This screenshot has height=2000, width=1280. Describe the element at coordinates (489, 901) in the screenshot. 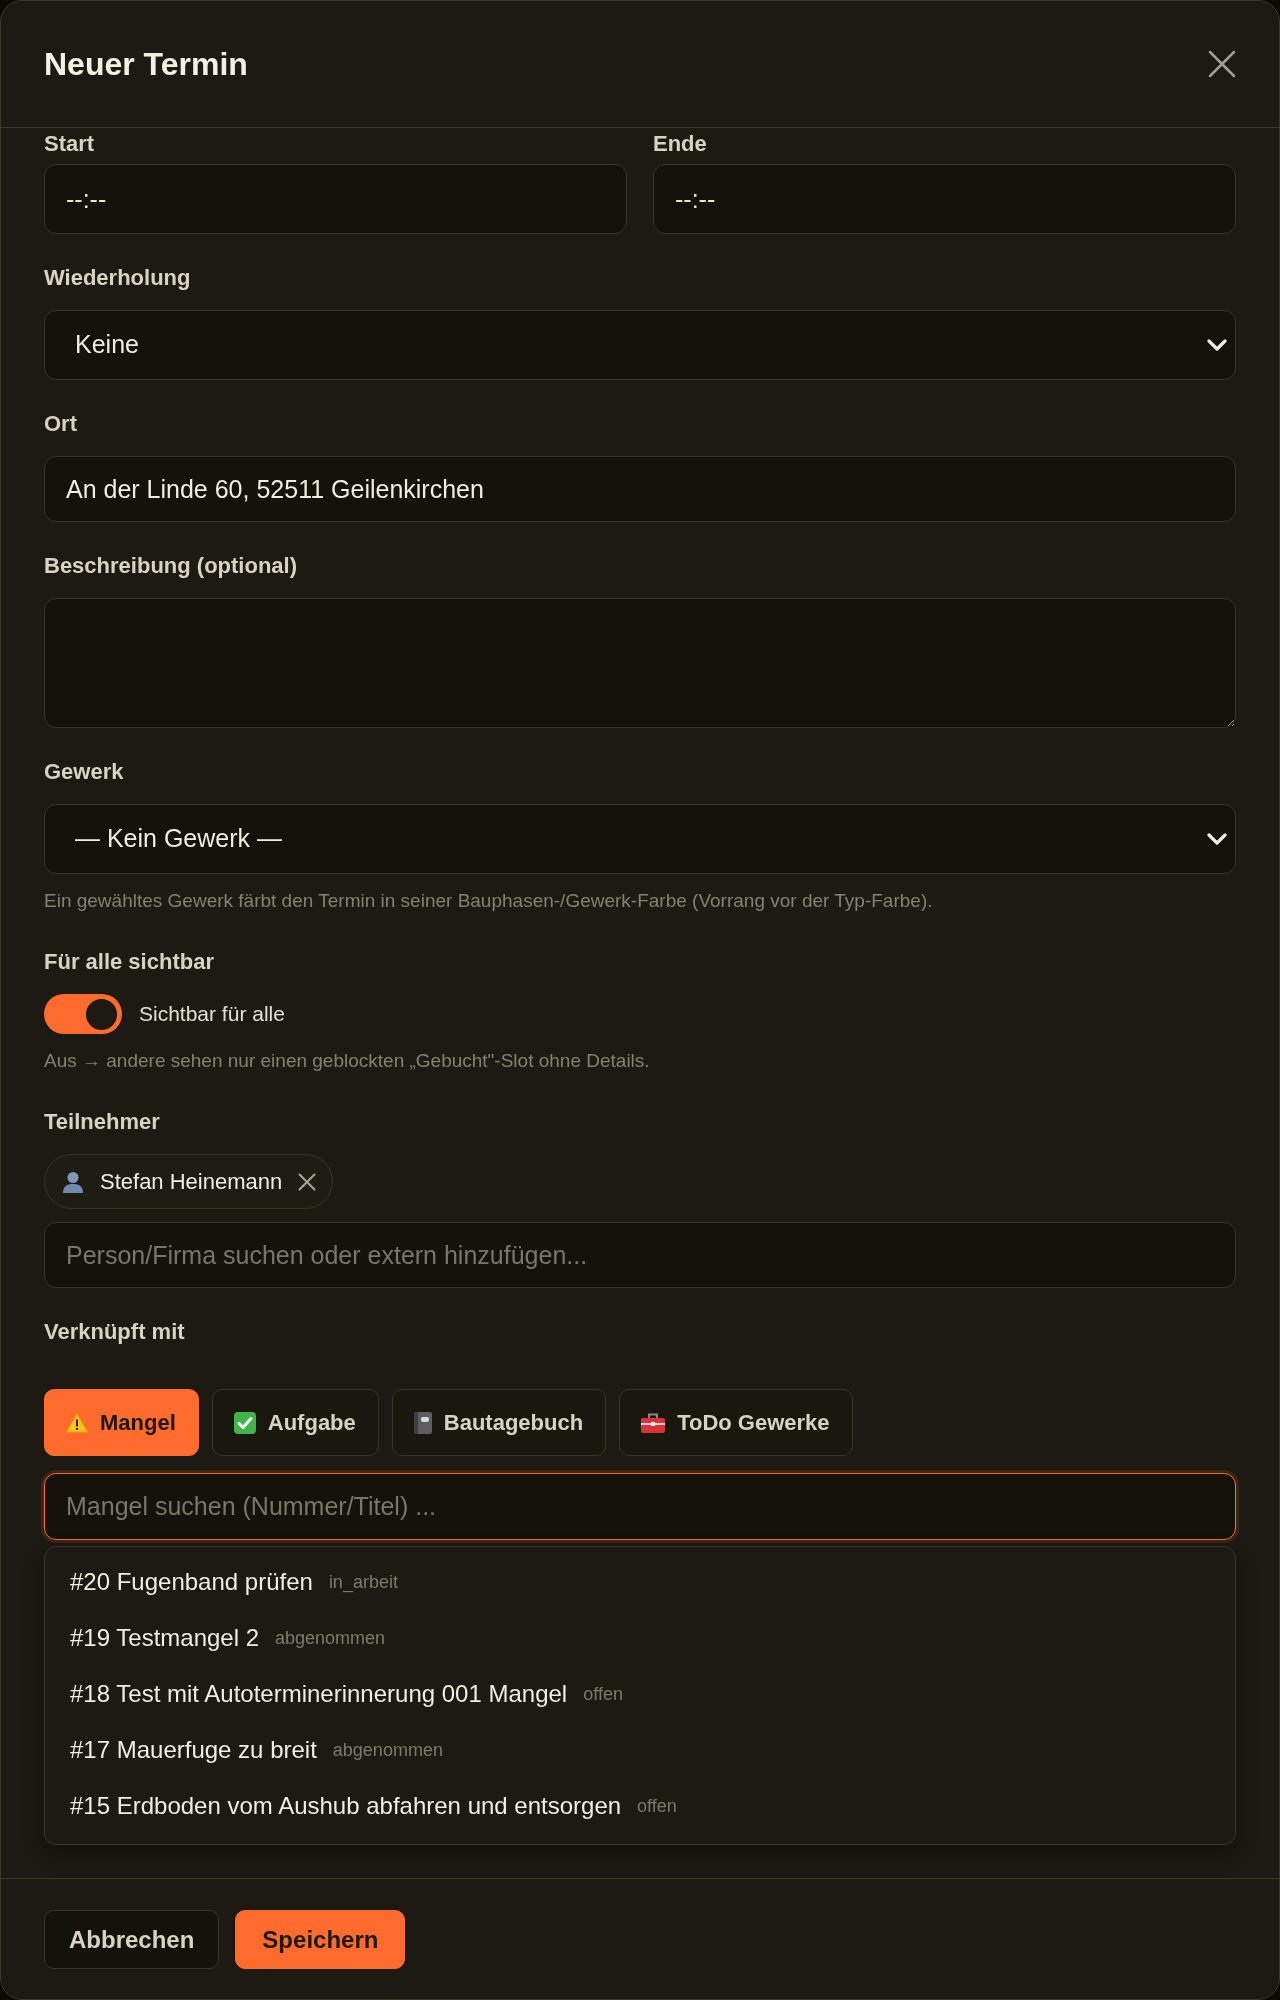

I see `help-text: Ein gewähltes Gewerk färbt den Termin in seiner Bauphasen-/Gewerk-Farbe (Vorrang vor der Typ-Farbe).` at that location.